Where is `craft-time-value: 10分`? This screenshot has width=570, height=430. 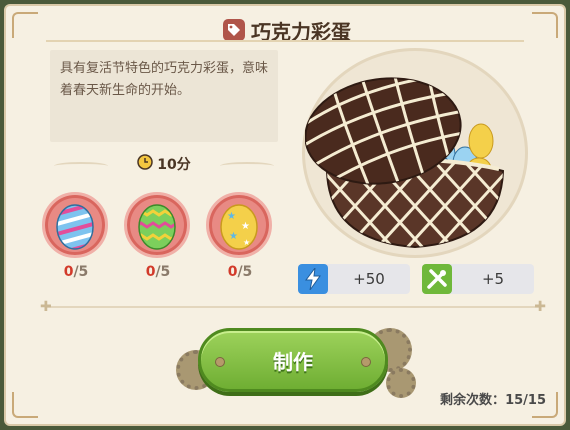 craft-time-value: 10分 is located at coordinates (174, 165).